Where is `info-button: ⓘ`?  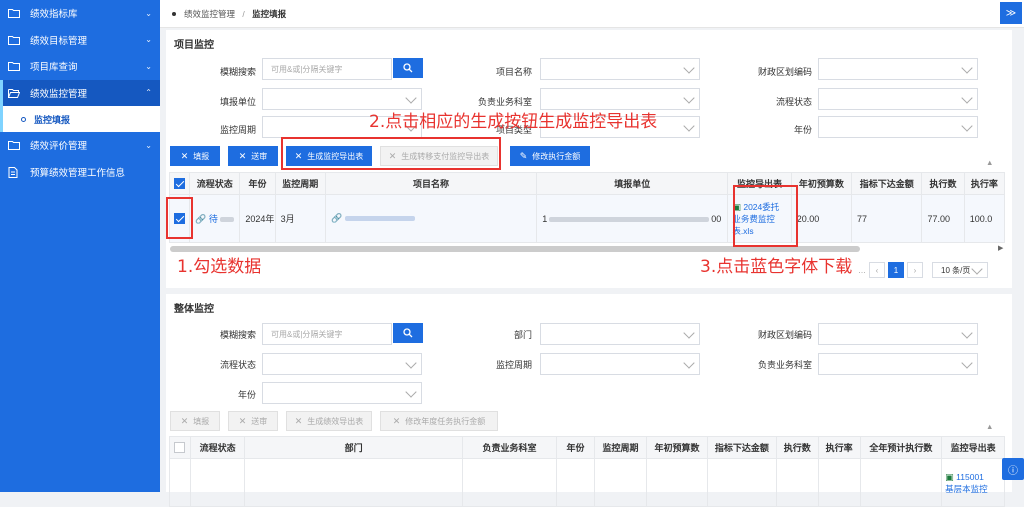
info-button: ⓘ is located at coordinates (1013, 469).